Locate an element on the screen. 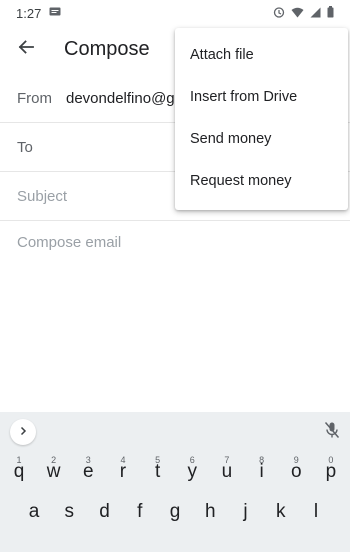 The width and height of the screenshot is (350, 552). key-d: d is located at coordinates (105, 512).